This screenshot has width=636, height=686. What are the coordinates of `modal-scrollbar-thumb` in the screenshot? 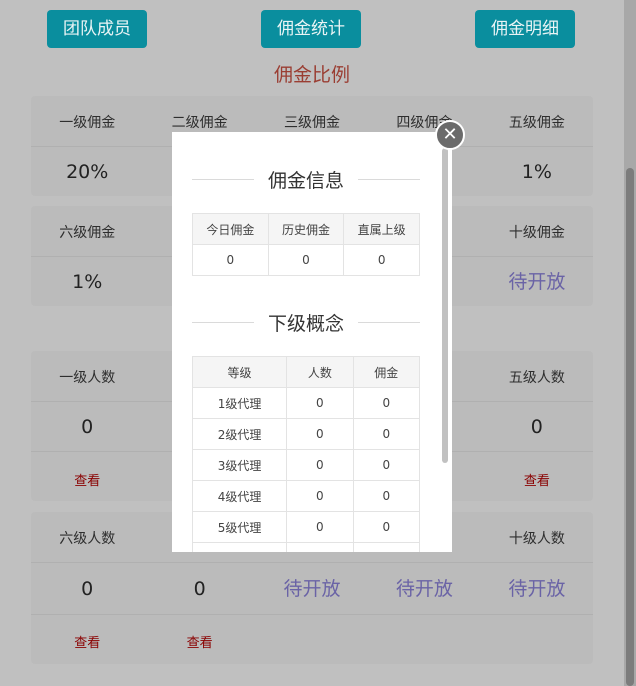 It's located at (445, 305).